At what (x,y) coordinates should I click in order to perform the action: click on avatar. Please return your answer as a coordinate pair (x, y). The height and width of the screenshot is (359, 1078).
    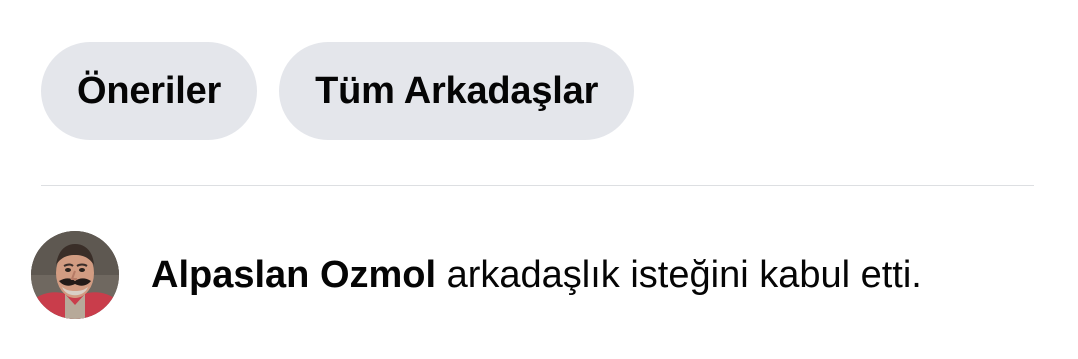
    Looking at the image, I should click on (75, 275).